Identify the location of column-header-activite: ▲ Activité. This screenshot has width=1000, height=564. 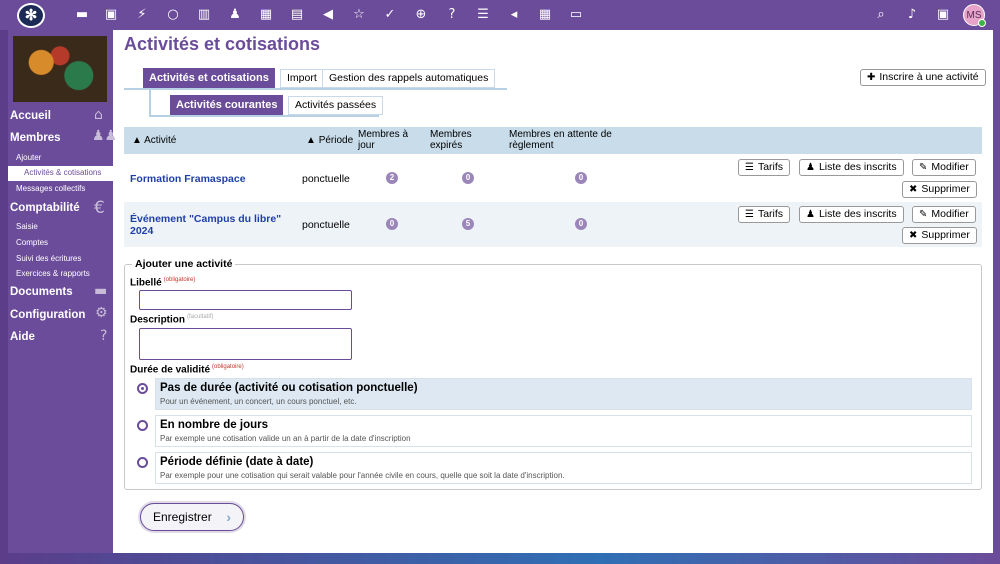
(154, 140).